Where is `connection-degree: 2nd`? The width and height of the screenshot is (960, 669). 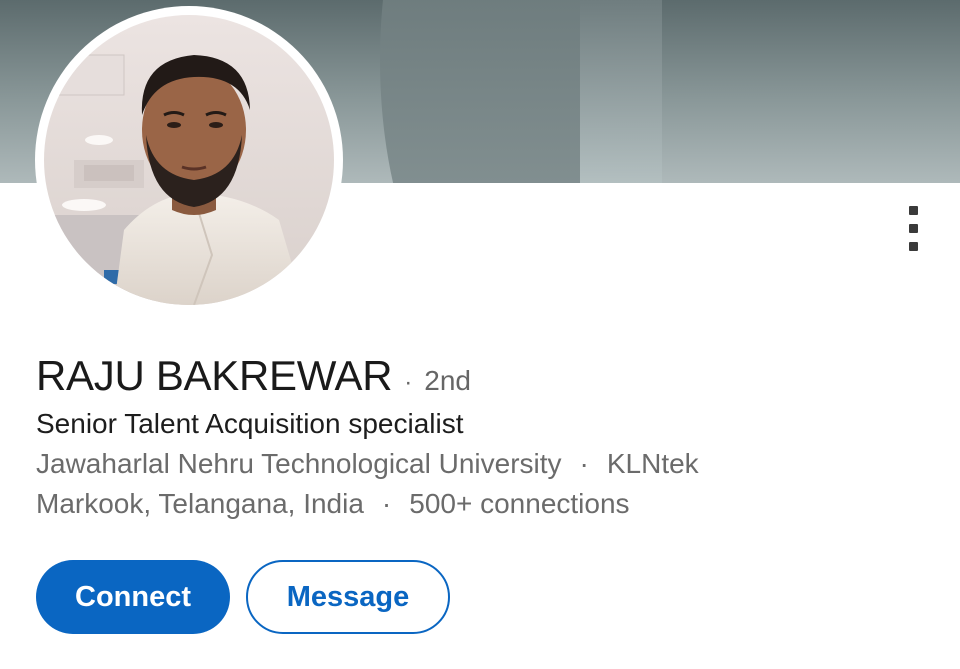 connection-degree: 2nd is located at coordinates (447, 380).